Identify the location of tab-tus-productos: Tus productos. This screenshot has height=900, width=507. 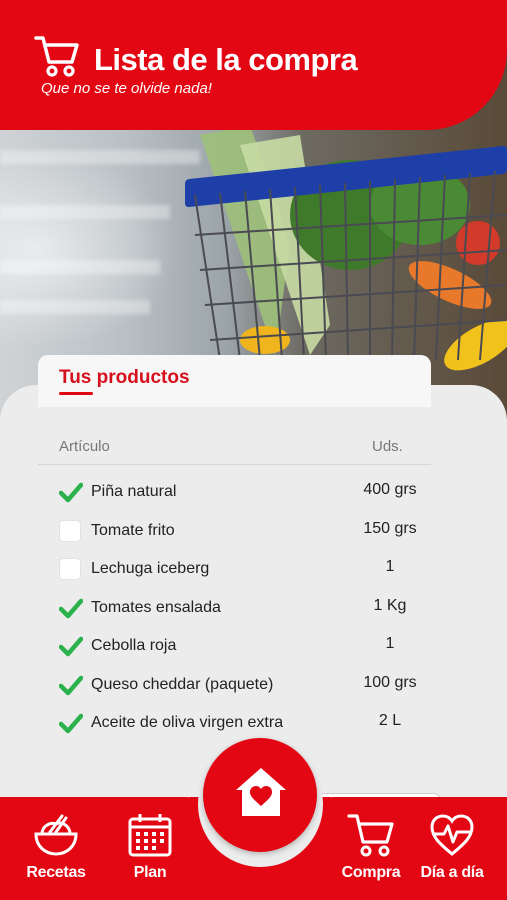
(234, 381).